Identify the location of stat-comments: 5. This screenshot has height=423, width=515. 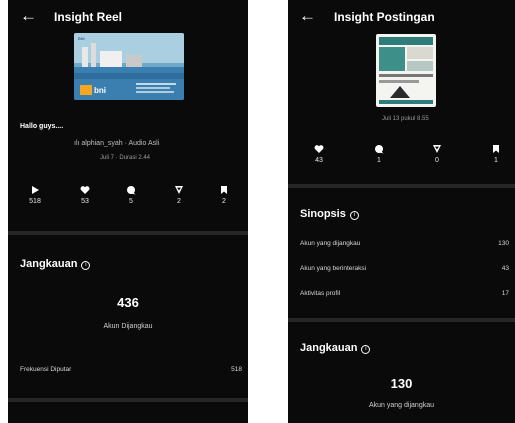
(131, 195).